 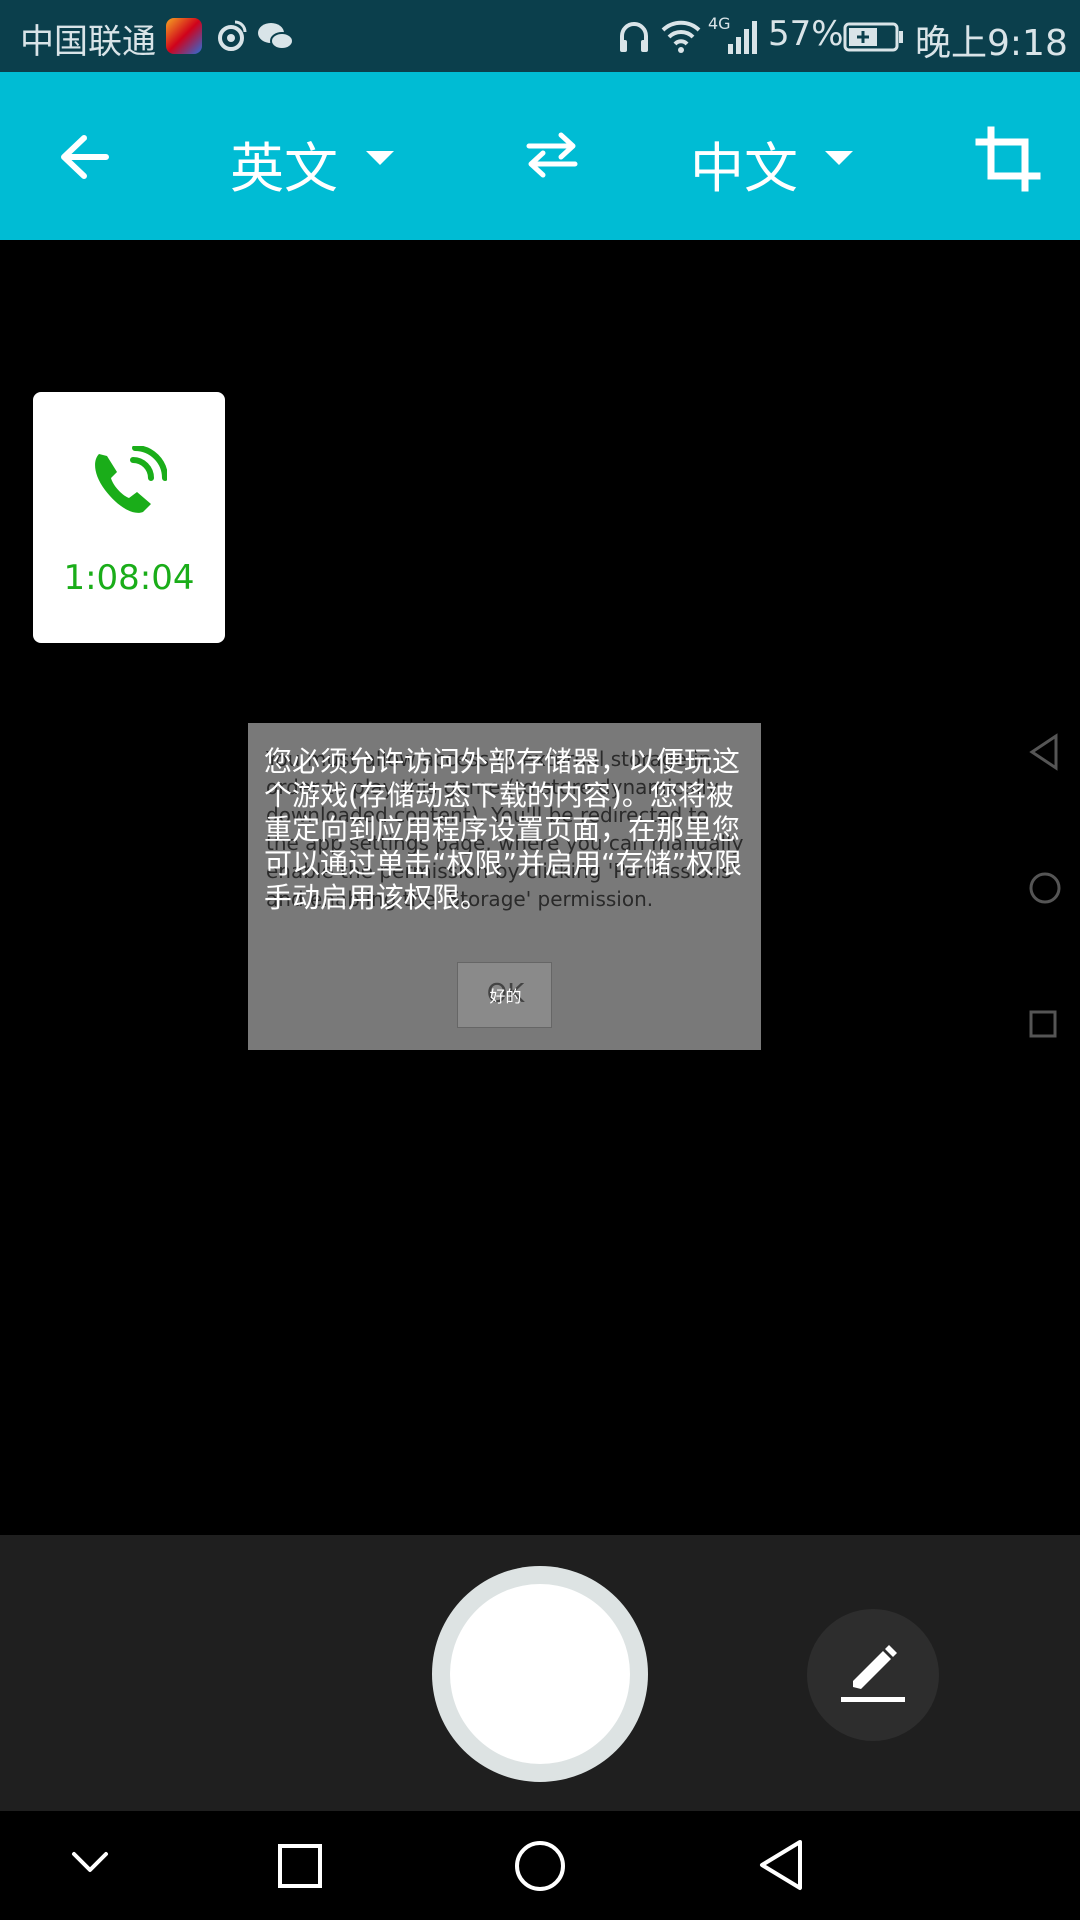 I want to click on clock: 晚上9:18, so click(x=991, y=43).